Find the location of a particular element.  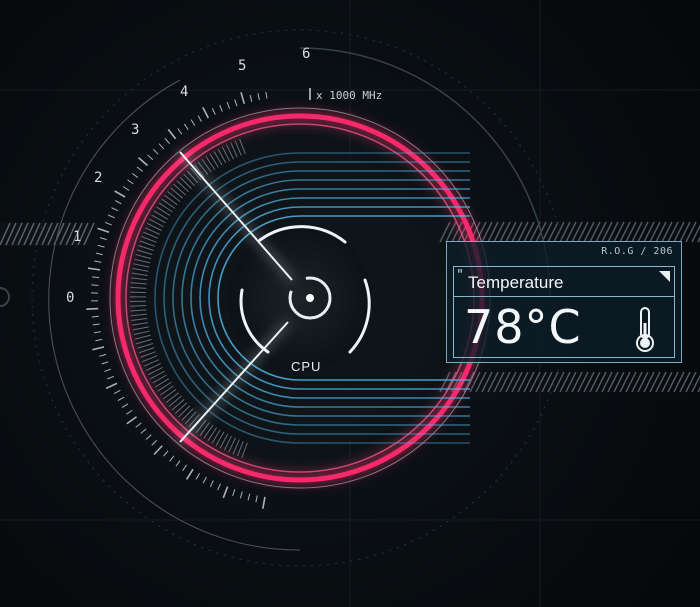

temperature-value: 78°C is located at coordinates (523, 327).